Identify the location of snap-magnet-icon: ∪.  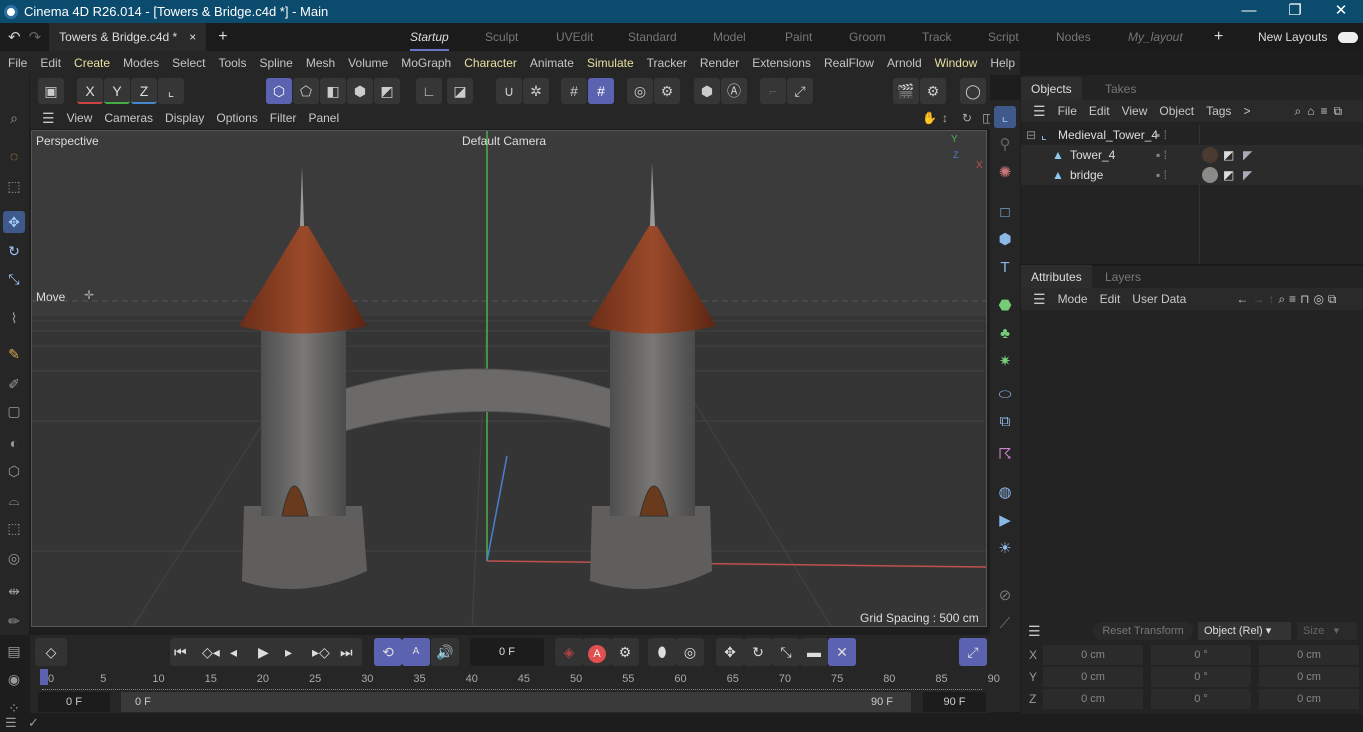
(509, 91).